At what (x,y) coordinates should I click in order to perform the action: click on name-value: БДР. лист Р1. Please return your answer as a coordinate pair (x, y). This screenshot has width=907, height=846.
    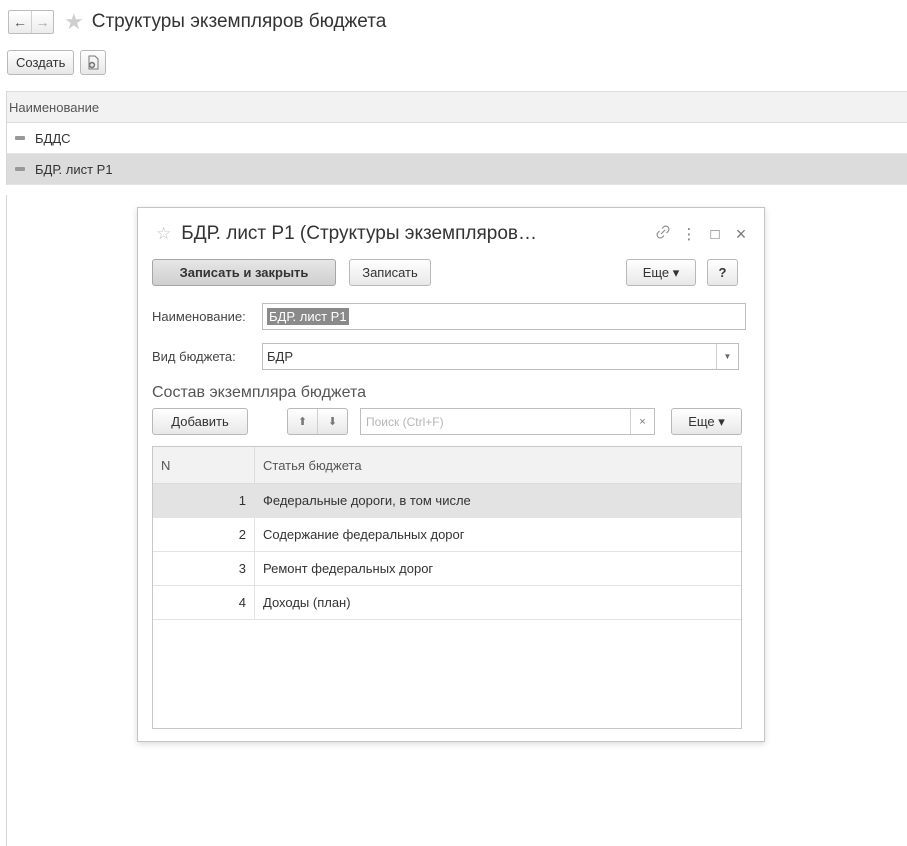
    Looking at the image, I should click on (308, 316).